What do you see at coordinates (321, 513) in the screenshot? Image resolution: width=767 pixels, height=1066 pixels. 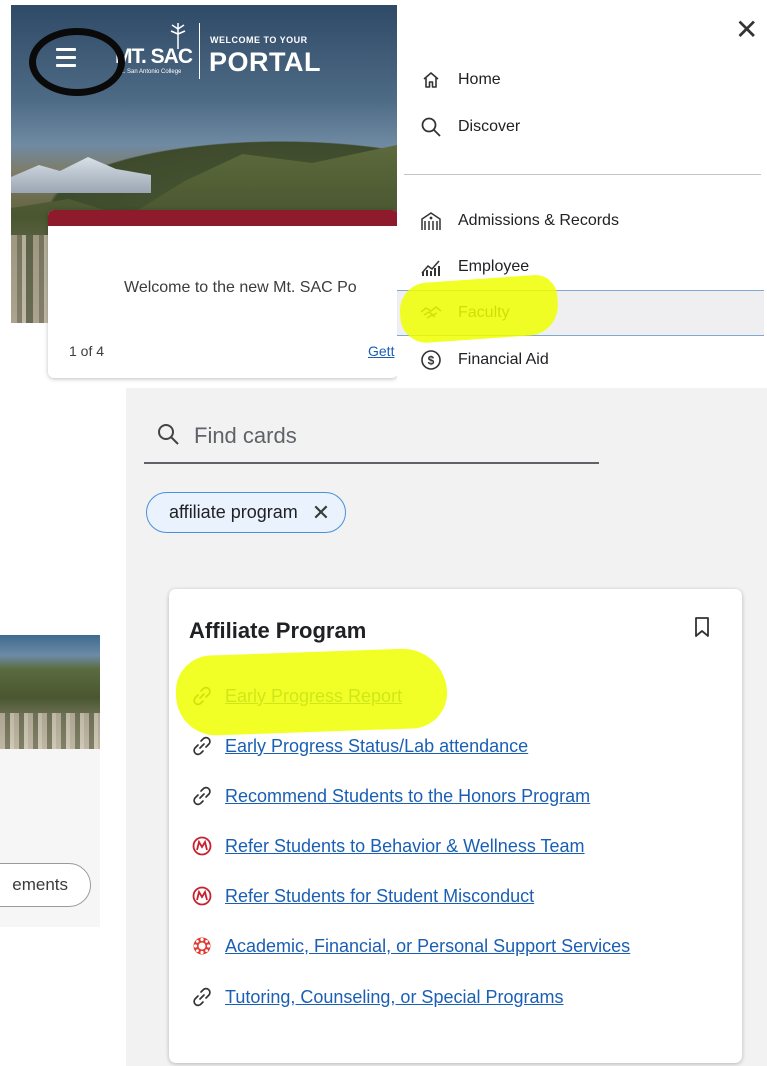 I see `remove-chip-icon: ✕` at bounding box center [321, 513].